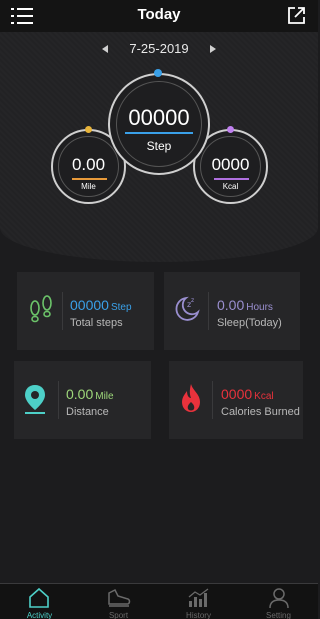  I want to click on page-title: Today, so click(159, 14).